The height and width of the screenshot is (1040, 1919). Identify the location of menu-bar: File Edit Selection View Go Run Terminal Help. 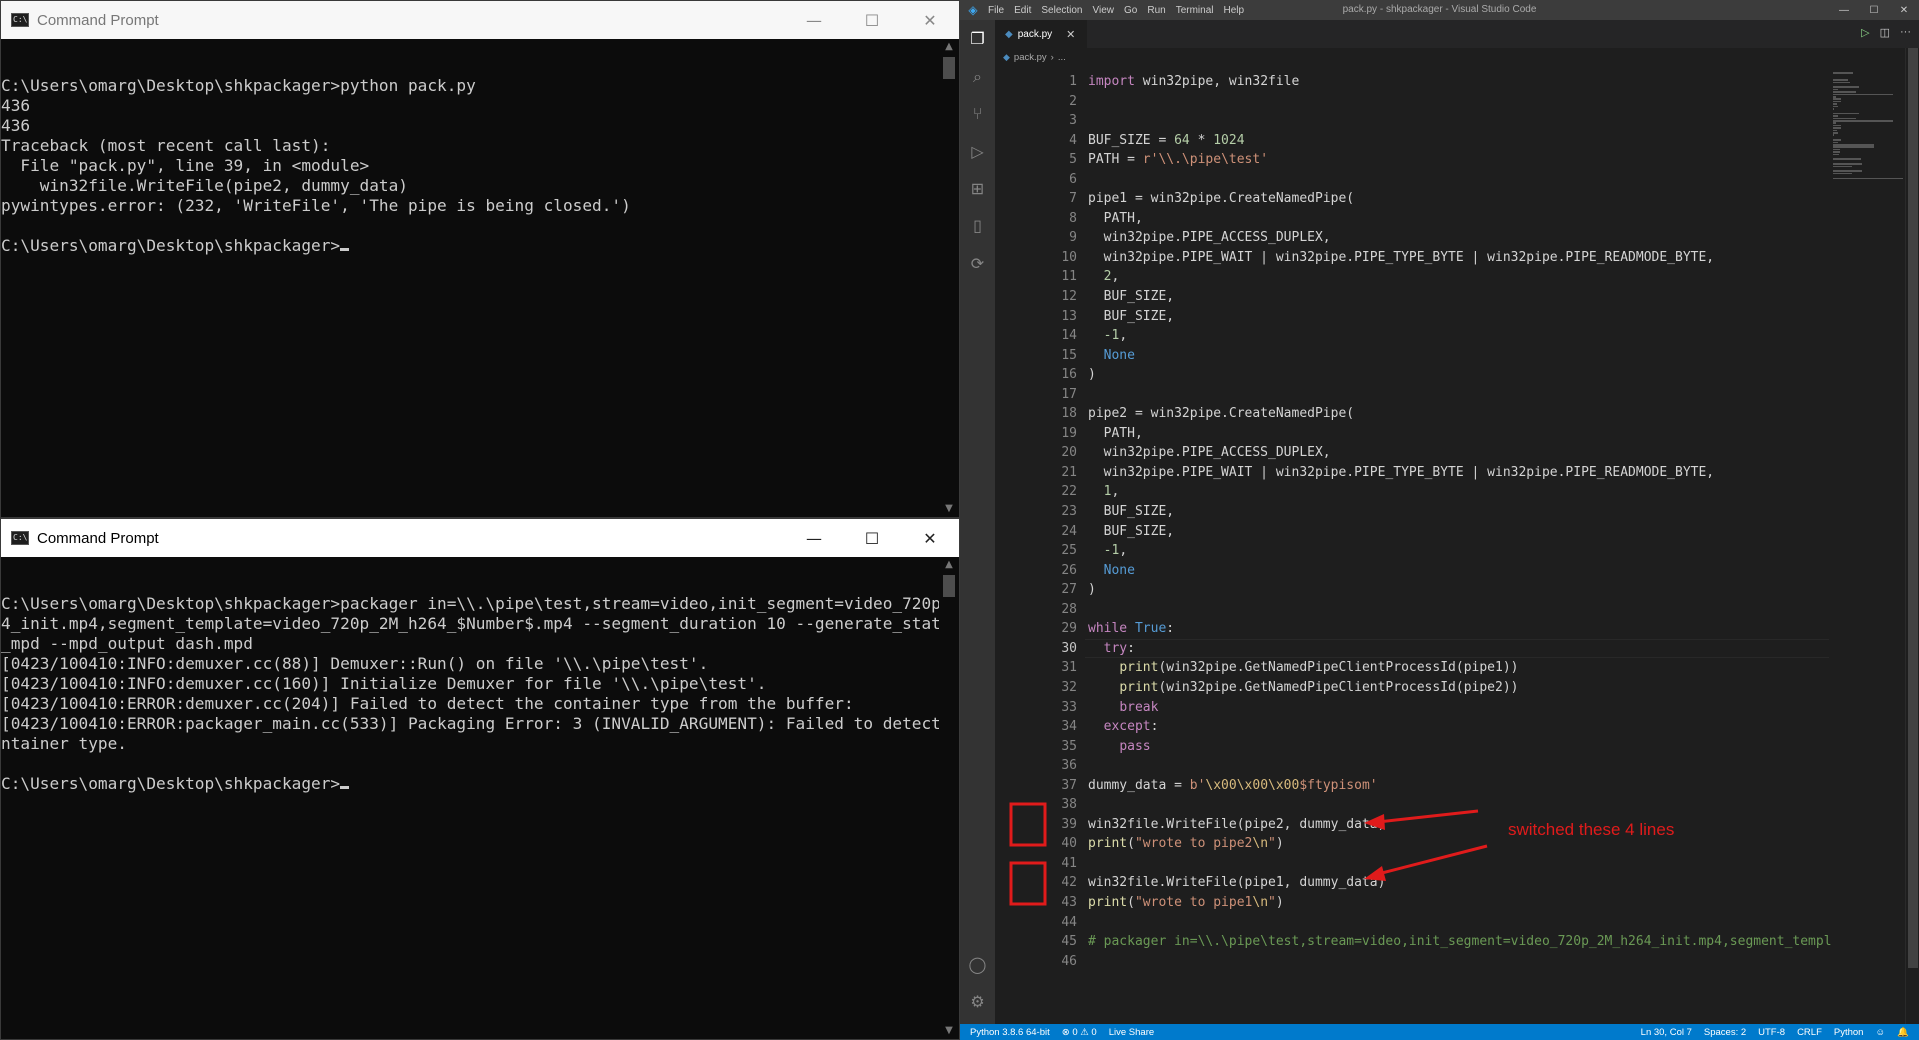
(1116, 10).